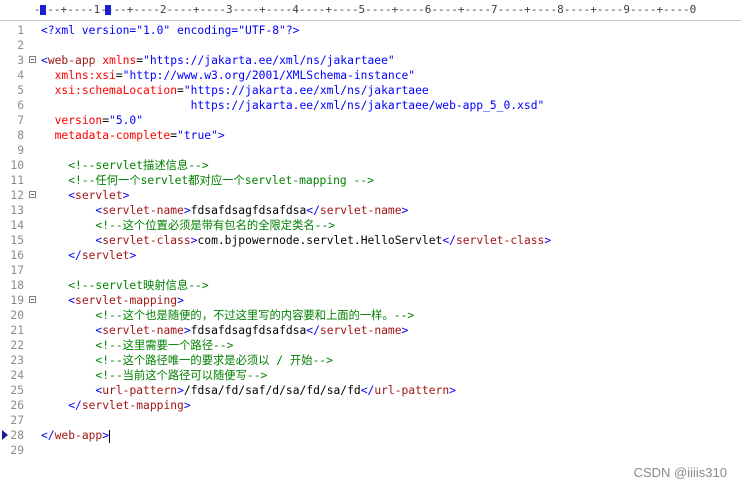 Image resolution: width=741 pixels, height=489 pixels. I want to click on code-line: 24 <!--当前这个路径可以随便写-->, so click(370, 375).